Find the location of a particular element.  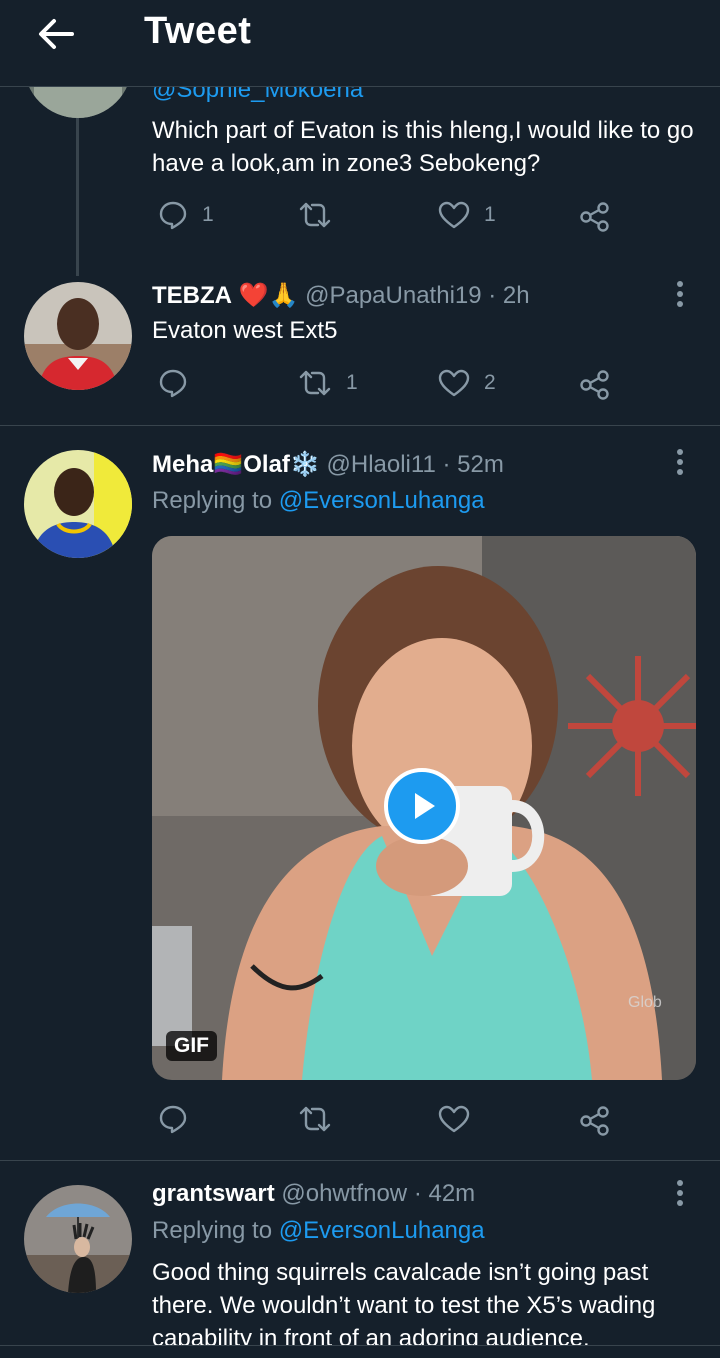

retweet-button: 1 is located at coordinates (328, 383).